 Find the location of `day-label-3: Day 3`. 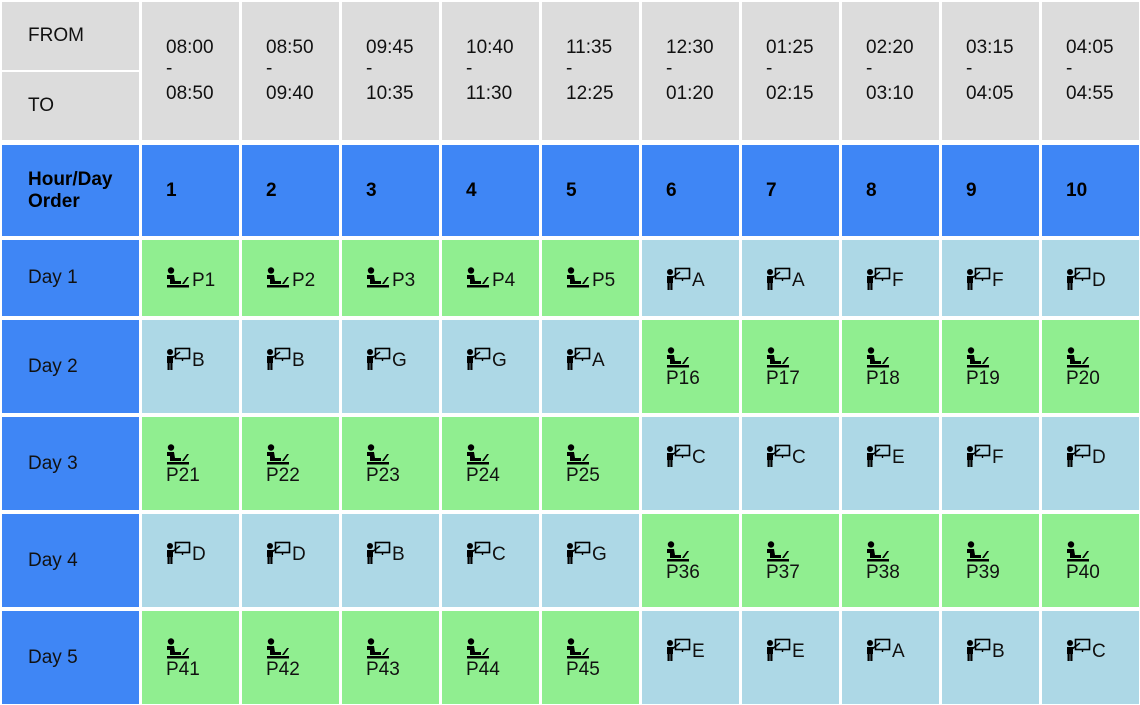

day-label-3: Day 3 is located at coordinates (70, 463).